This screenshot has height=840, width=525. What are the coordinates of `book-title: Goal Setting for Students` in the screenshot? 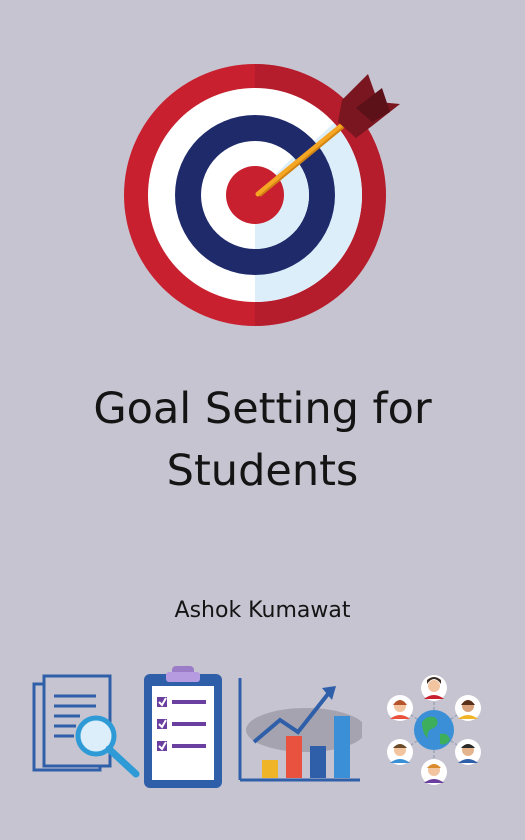 It's located at (262, 440).